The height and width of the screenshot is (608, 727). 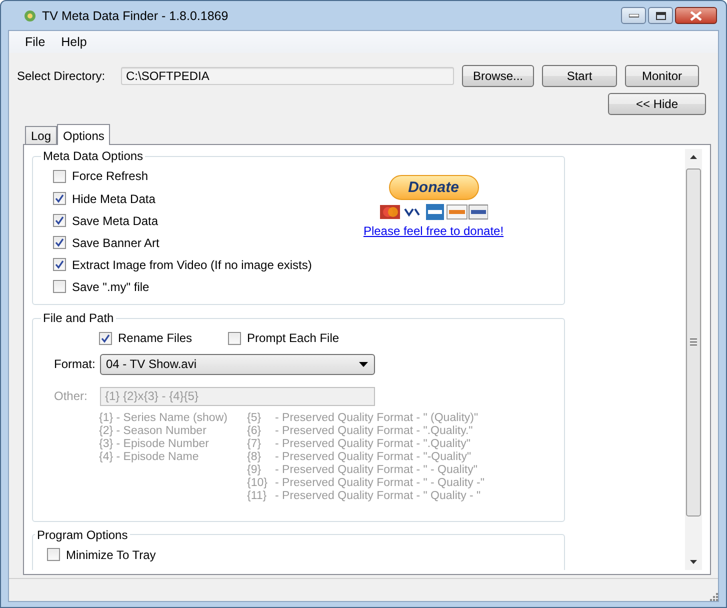 What do you see at coordinates (74, 42) in the screenshot?
I see `menu-item: Help` at bounding box center [74, 42].